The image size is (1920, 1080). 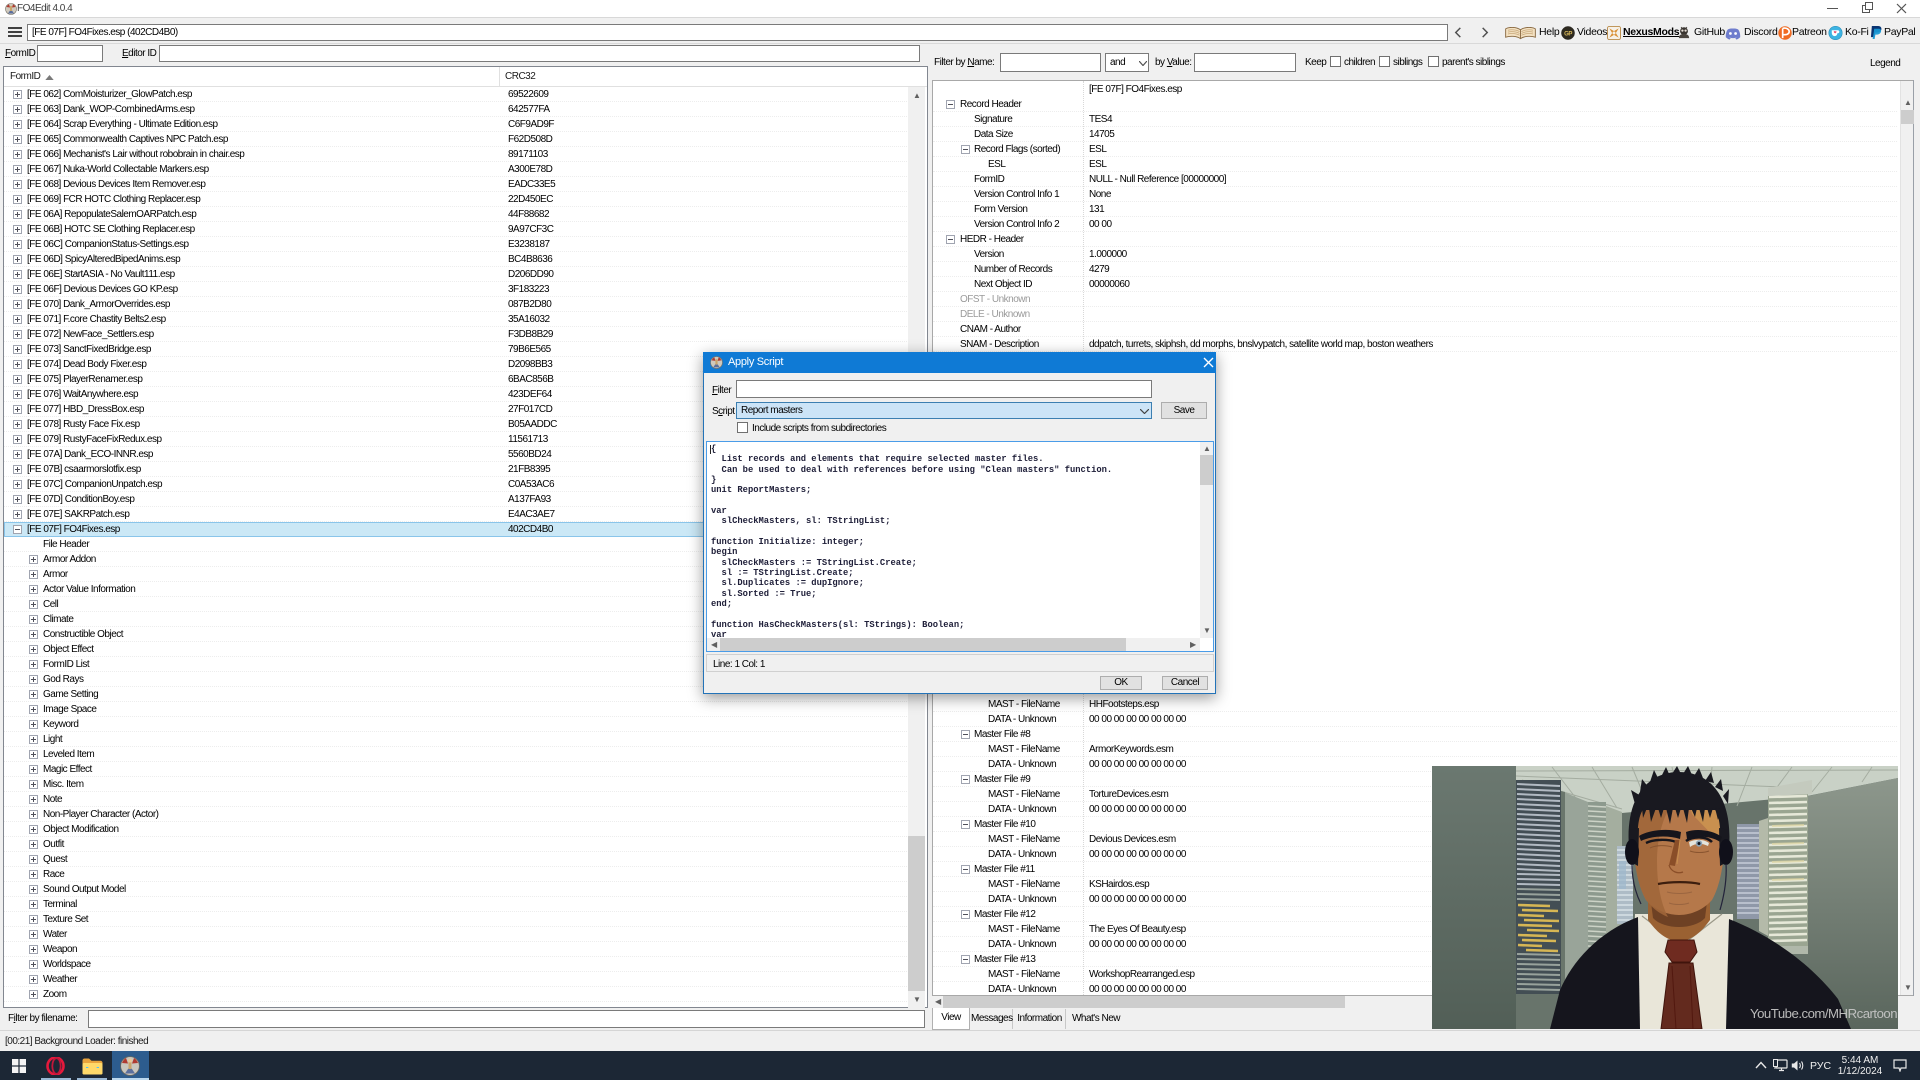 I want to click on svg-text: YouTube.com/MHRcartoon, so click(x=1823, y=1013).